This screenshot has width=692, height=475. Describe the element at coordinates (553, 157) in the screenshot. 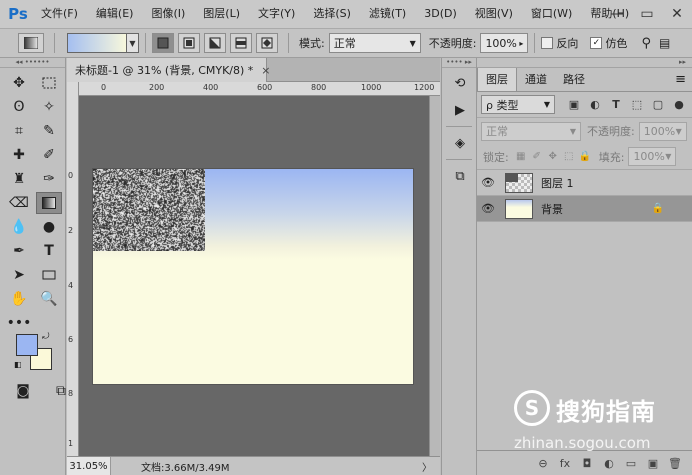

I see `lock-position-icon: ✥` at that location.